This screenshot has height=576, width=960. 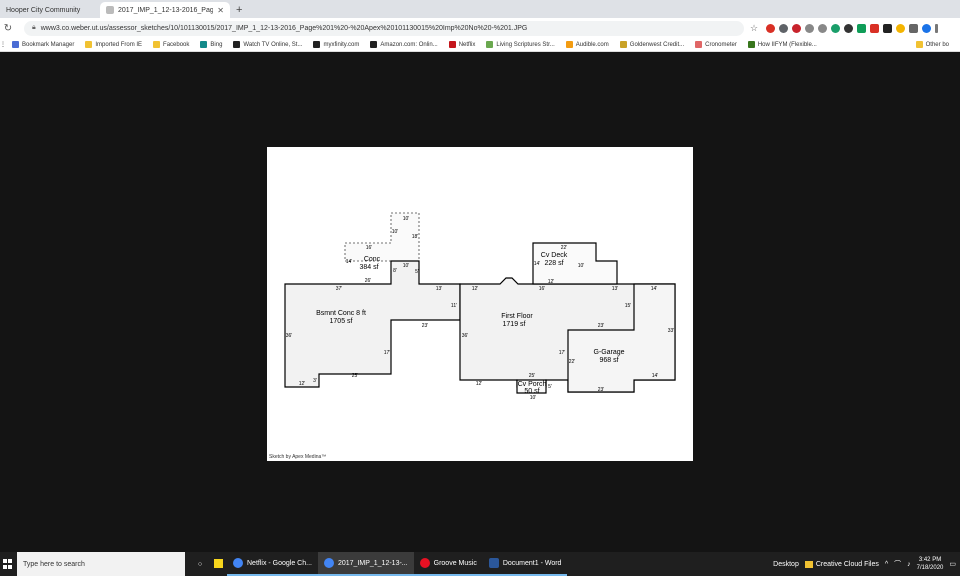 What do you see at coordinates (3, 44) in the screenshot?
I see `apps-grid-icon: ⋮` at bounding box center [3, 44].